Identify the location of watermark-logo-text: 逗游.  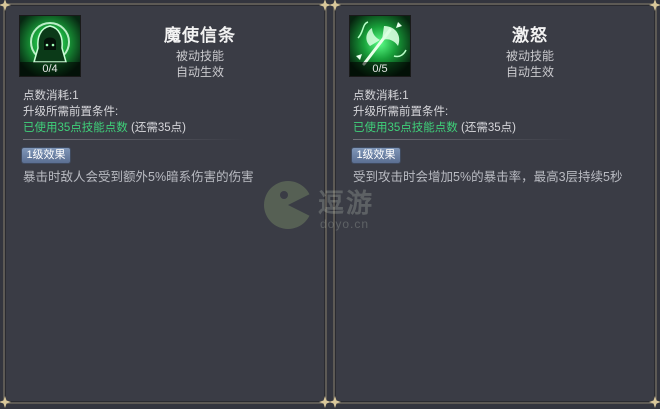
(346, 204).